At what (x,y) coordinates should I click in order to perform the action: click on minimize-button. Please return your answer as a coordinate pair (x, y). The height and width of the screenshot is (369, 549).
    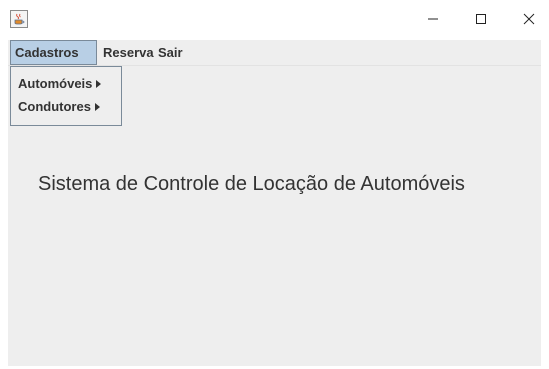
    Looking at the image, I should click on (433, 19).